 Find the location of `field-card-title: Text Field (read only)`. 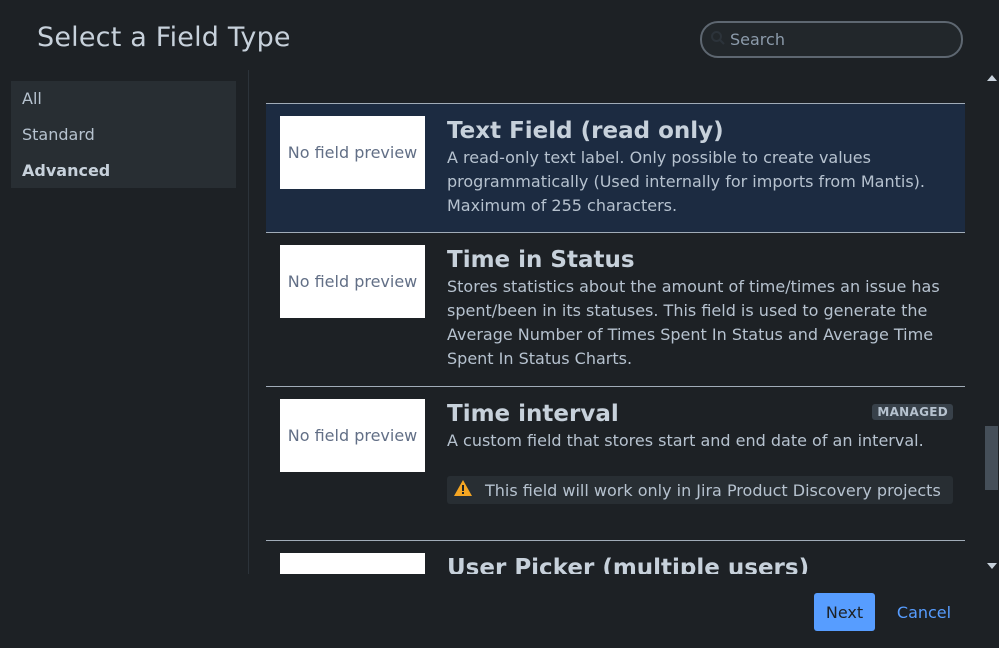

field-card-title: Text Field (read only) is located at coordinates (585, 131).